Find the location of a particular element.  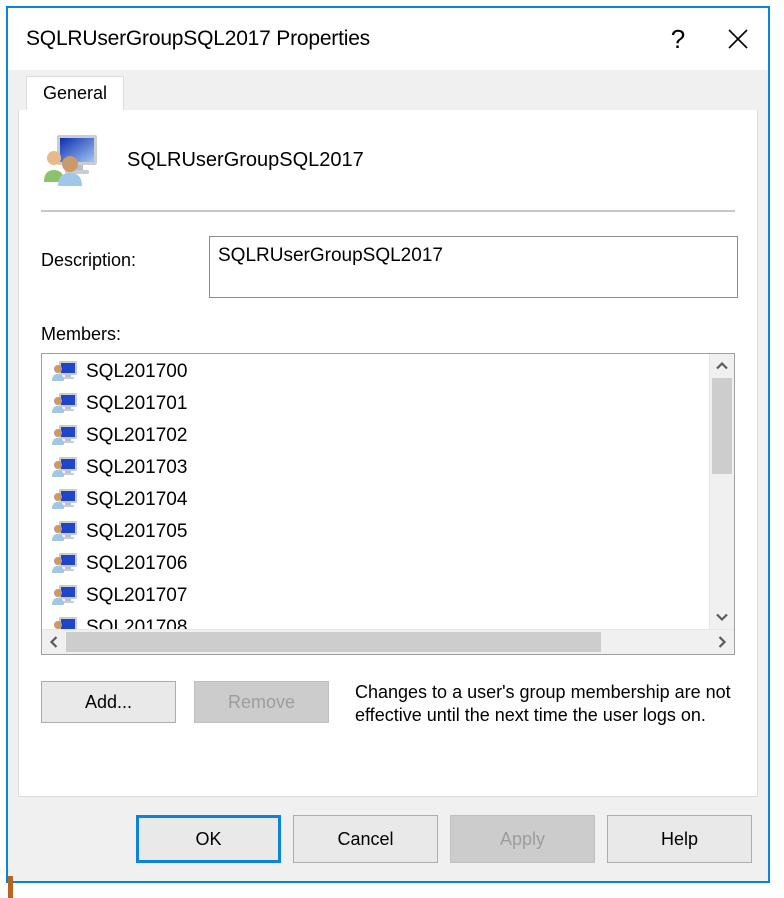

description-input is located at coordinates (473, 267).